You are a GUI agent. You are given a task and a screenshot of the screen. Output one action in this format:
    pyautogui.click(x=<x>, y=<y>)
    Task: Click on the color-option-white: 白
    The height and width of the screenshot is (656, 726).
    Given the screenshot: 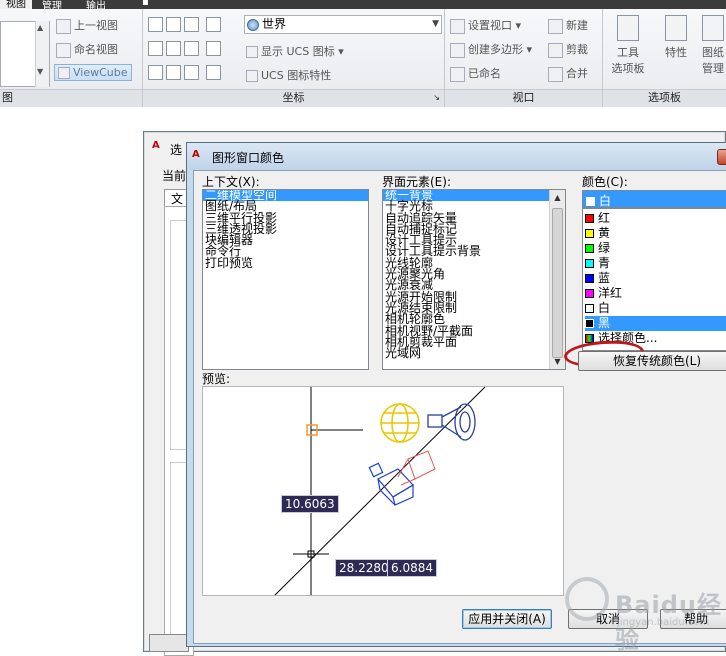 What is the action you would take?
    pyautogui.click(x=655, y=308)
    